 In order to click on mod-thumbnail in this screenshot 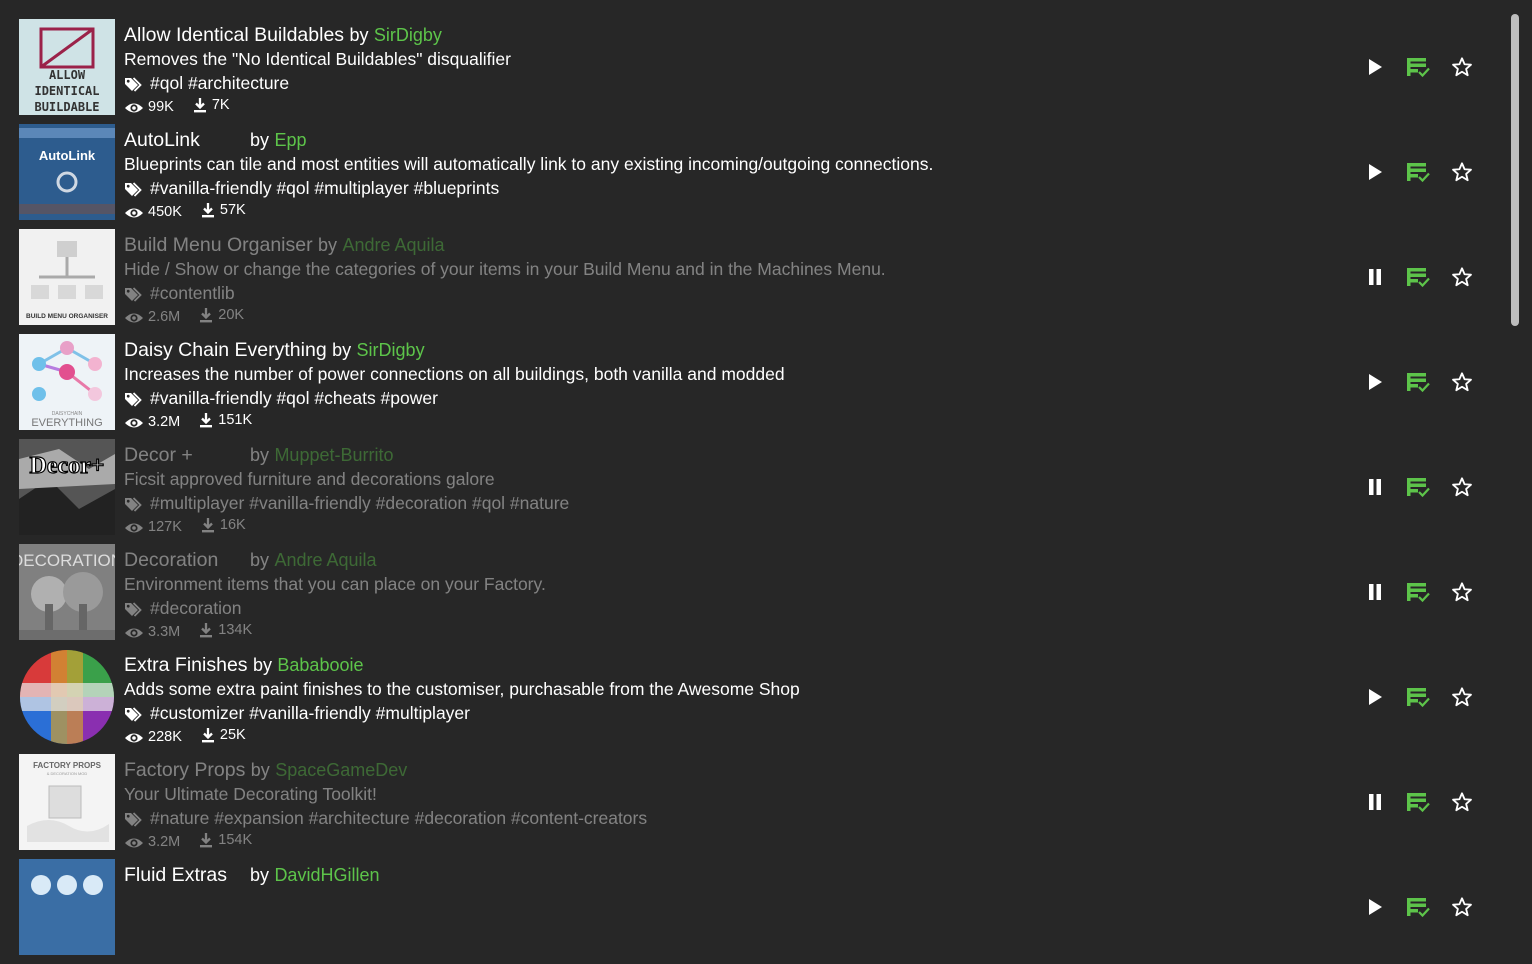, I will do `click(67, 907)`.